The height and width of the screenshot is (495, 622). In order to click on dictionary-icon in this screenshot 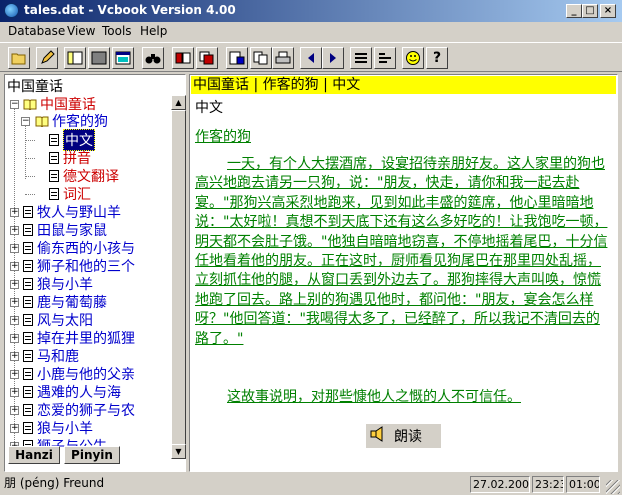, I will do `click(183, 58)`.